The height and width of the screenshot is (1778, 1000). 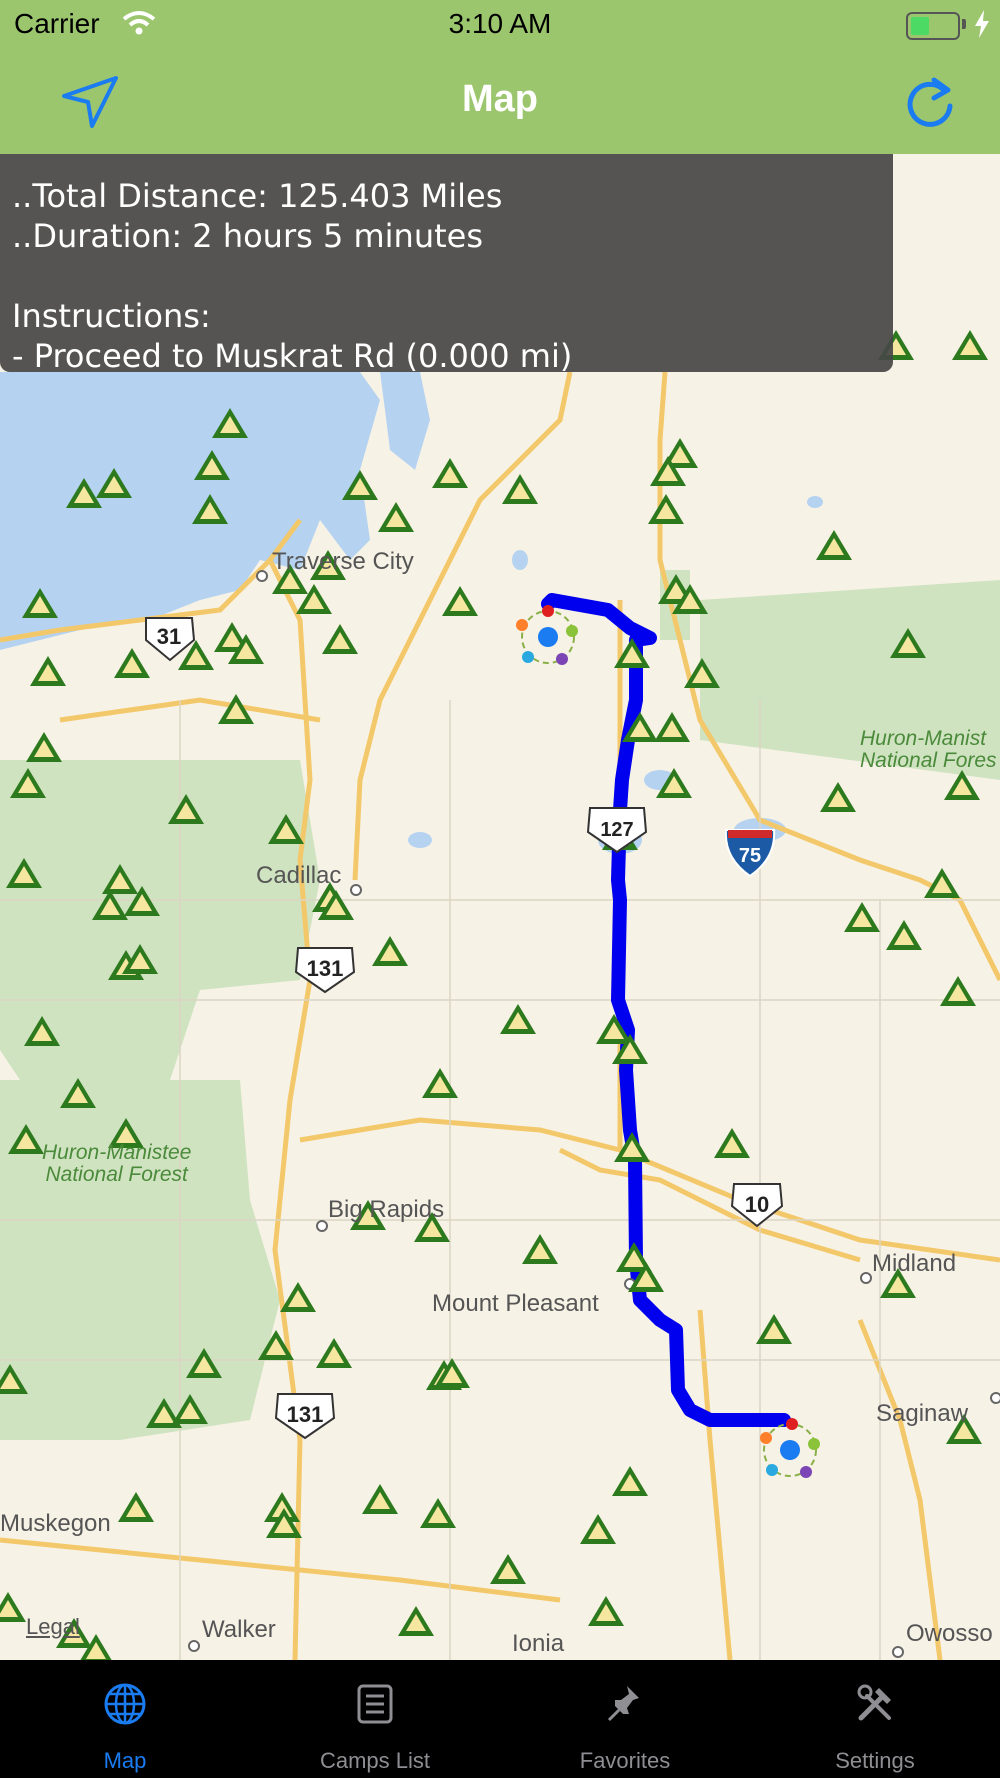 I want to click on forest-label-east: Huron-Manist National Fores, so click(x=928, y=750).